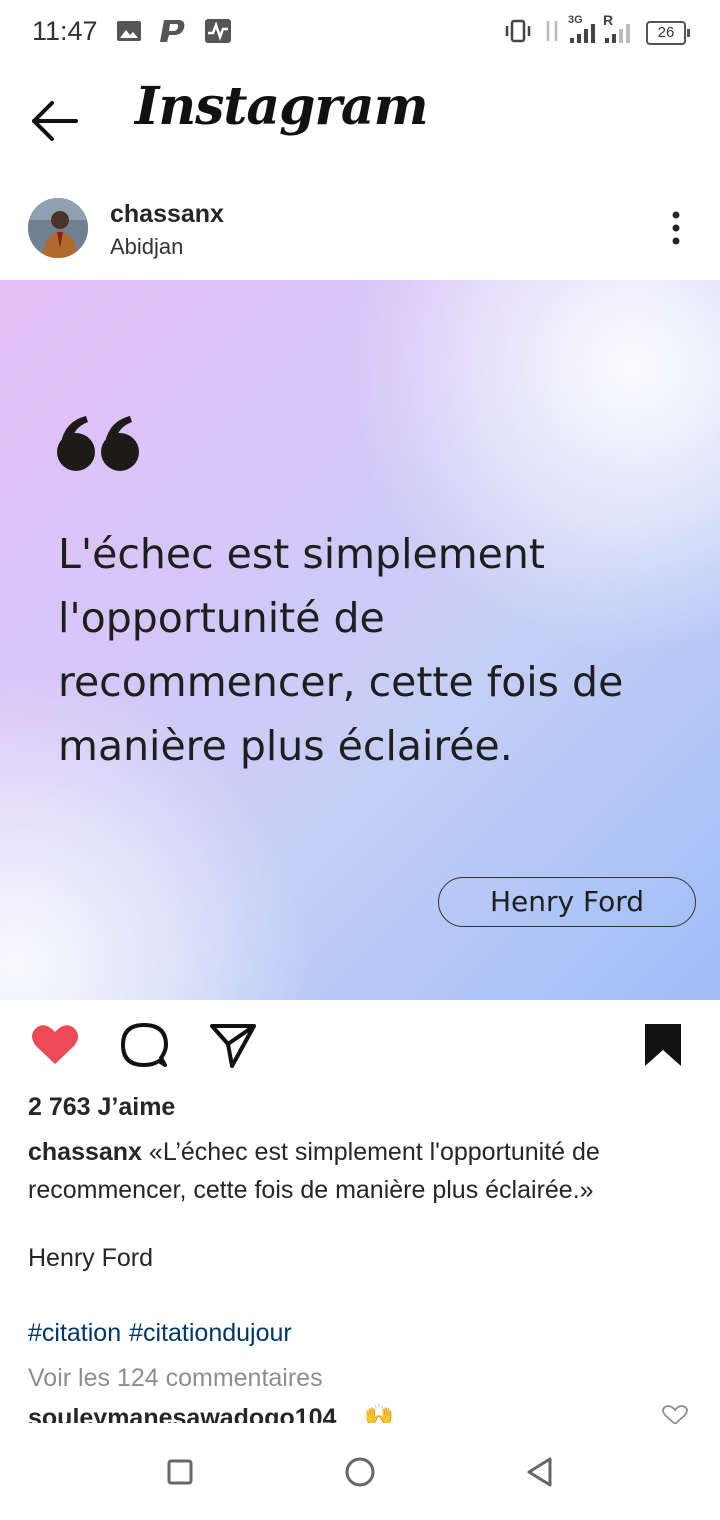  I want to click on caption-author: Henry Ford, so click(91, 1258).